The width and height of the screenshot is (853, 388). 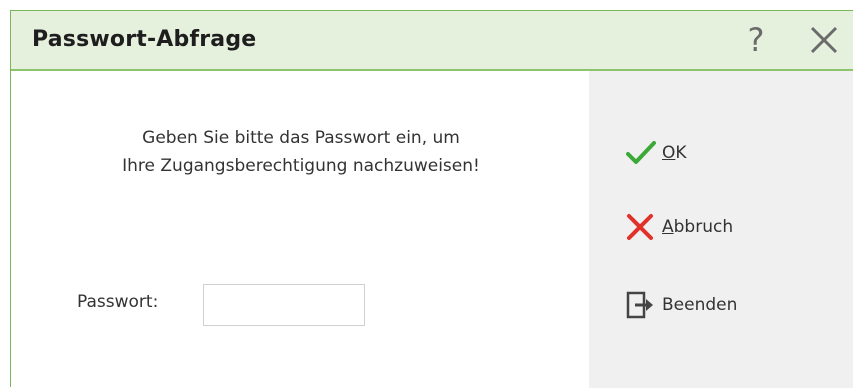 I want to click on dialog-title: Passwort-Abfrage, so click(x=144, y=39).